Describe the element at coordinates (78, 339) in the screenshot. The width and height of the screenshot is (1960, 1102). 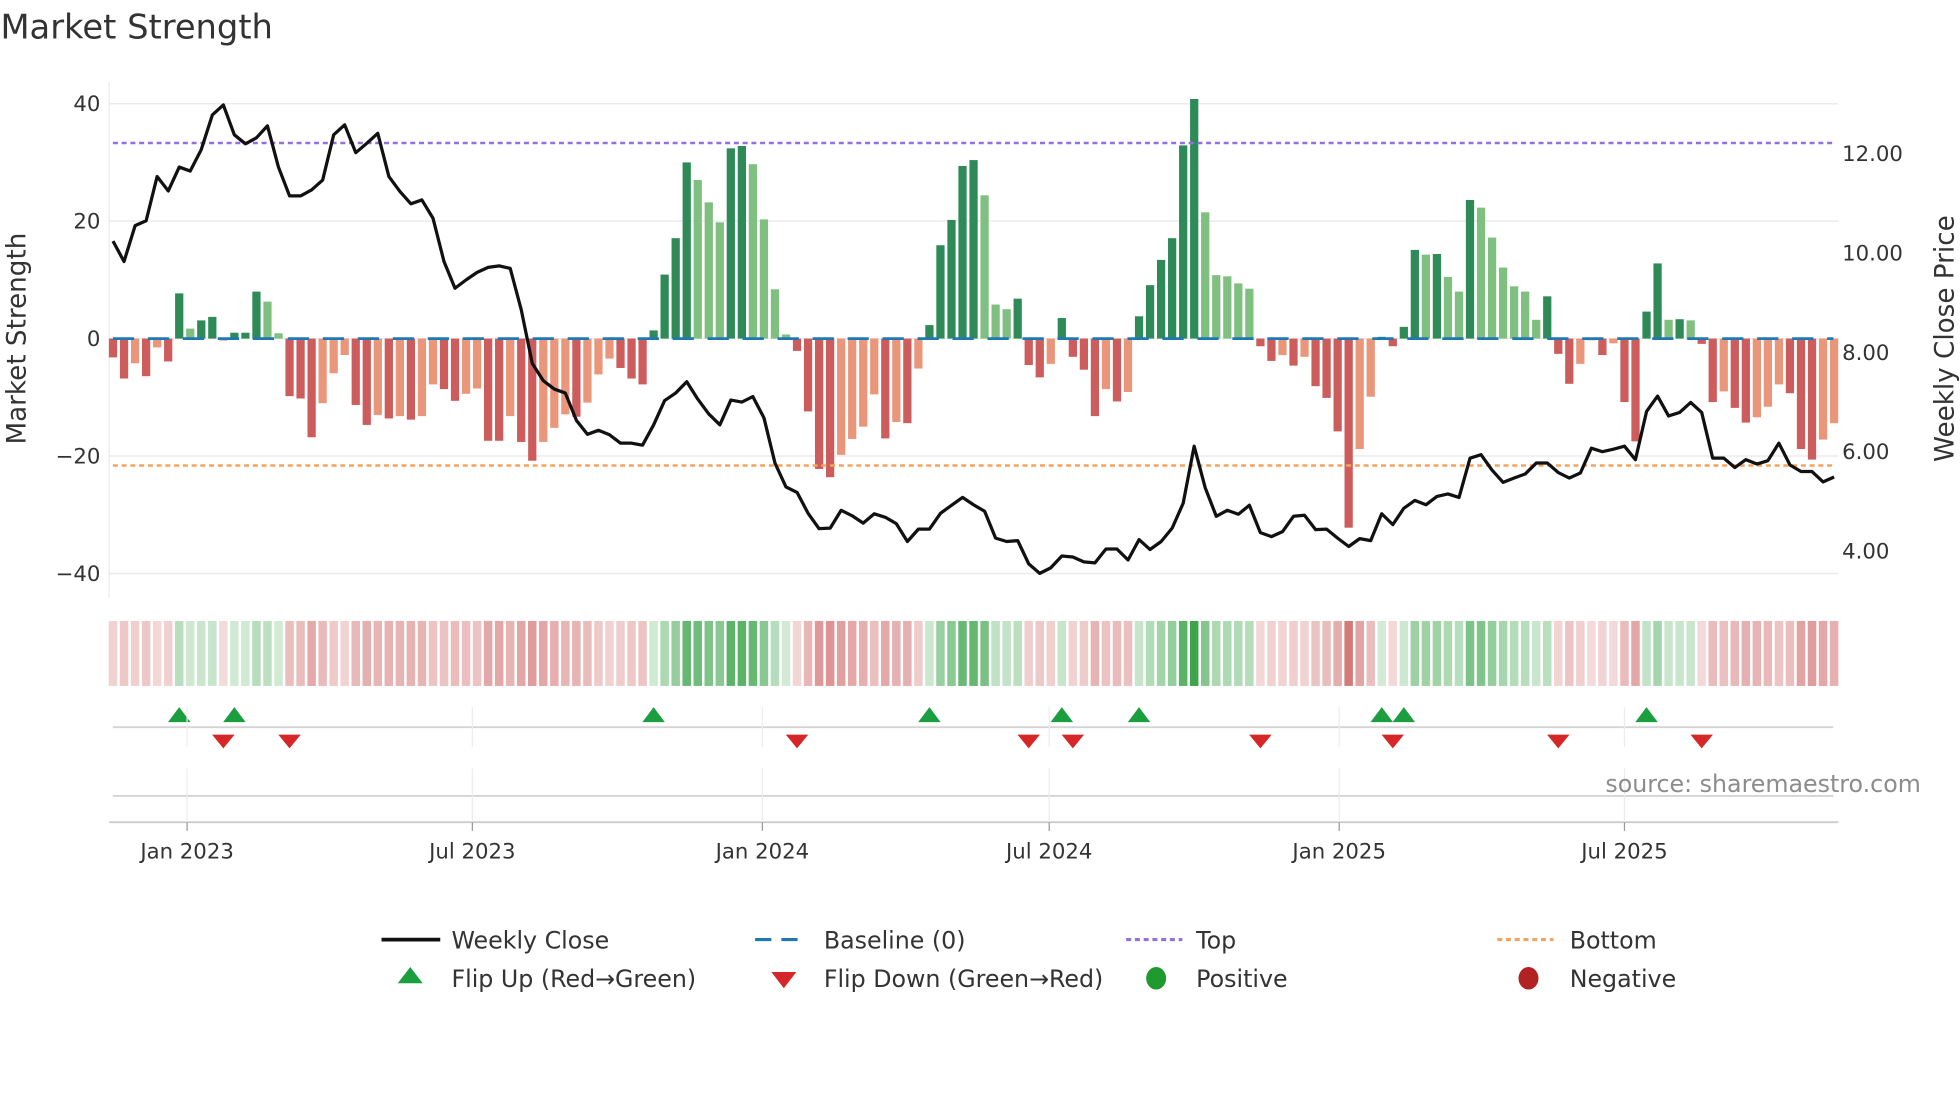
I see `left-axis-ticks: 40 20 0 −20 −40` at that location.